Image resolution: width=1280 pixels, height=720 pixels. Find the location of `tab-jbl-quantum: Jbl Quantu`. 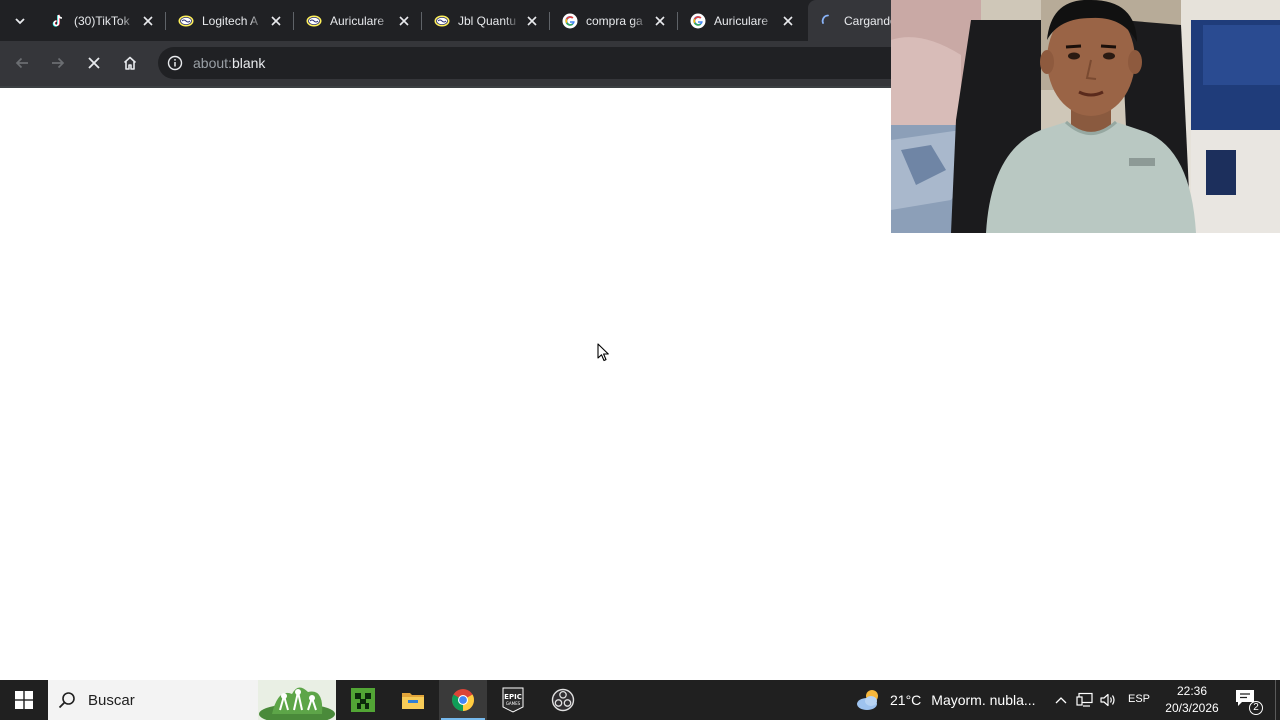

tab-jbl-quantum: Jbl Quantu is located at coordinates (486, 20).